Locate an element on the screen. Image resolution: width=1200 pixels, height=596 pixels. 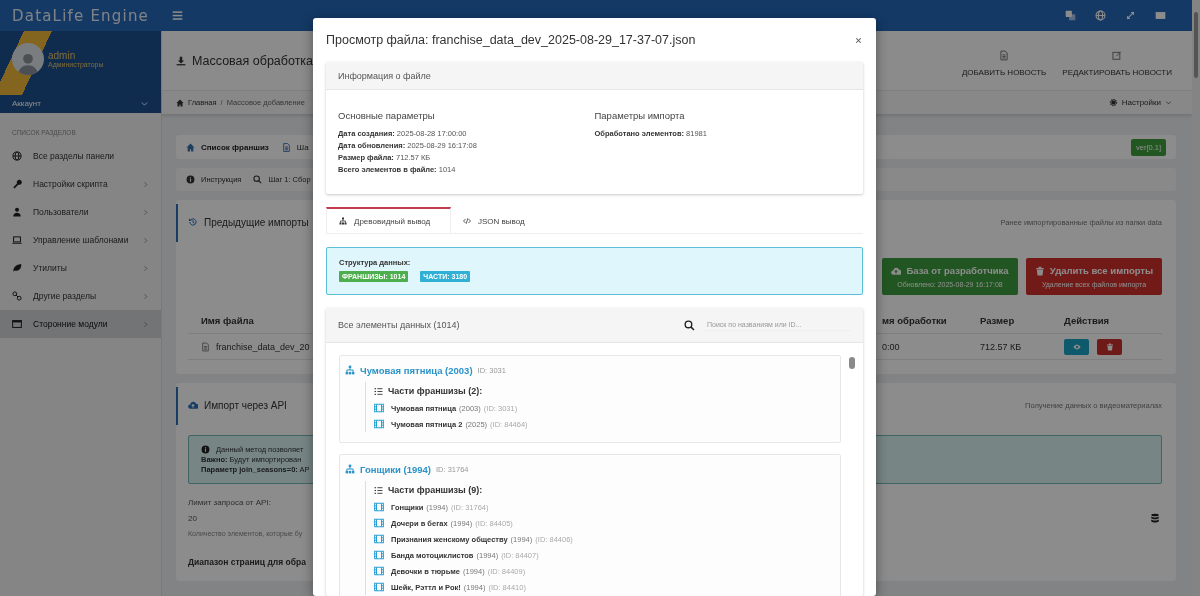
column-header: Действия is located at coordinates (1087, 320).